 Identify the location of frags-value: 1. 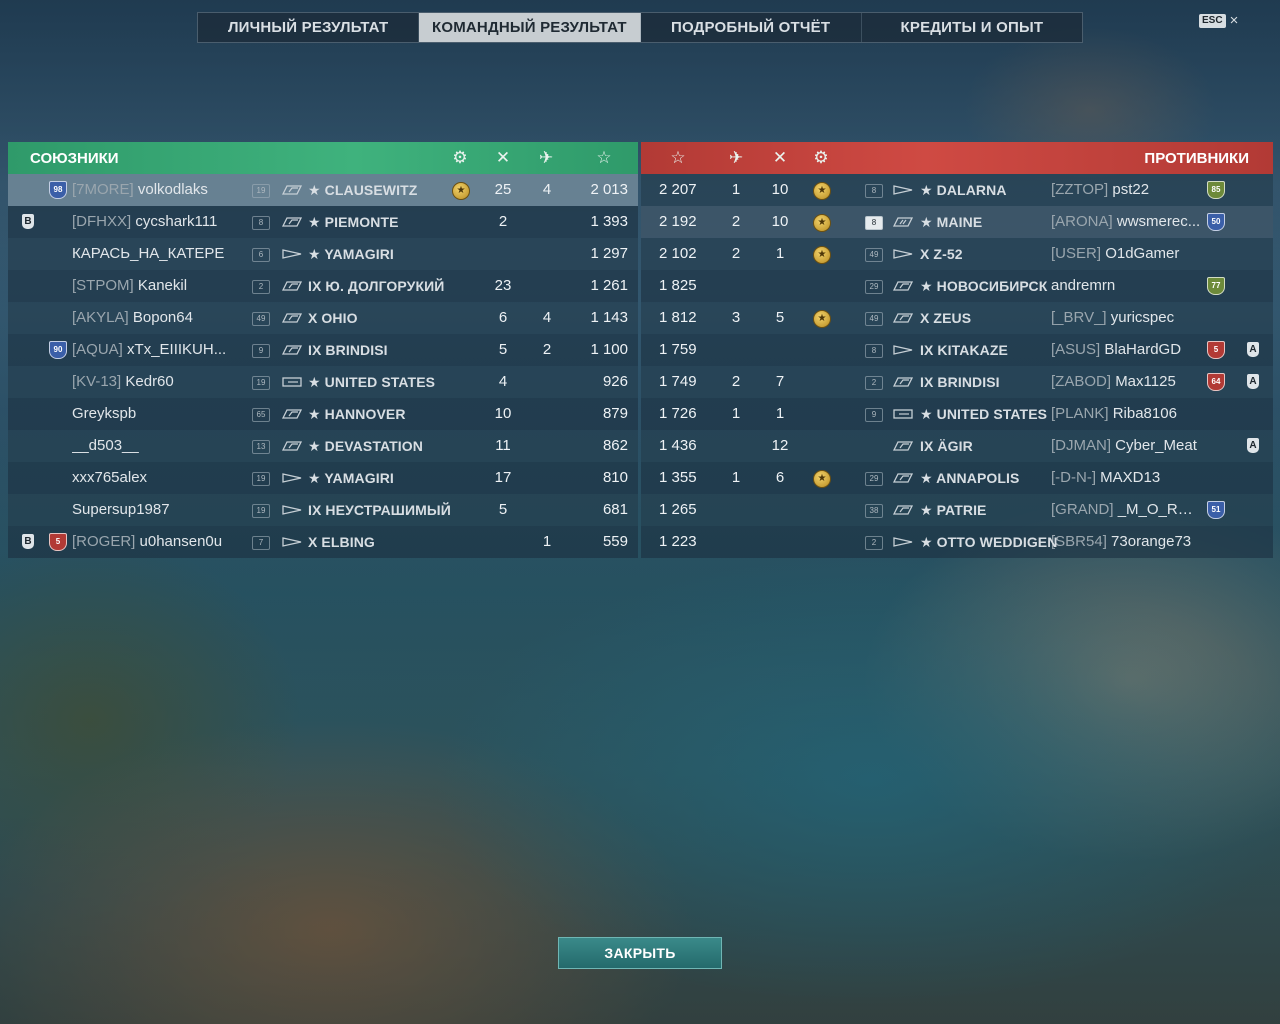
(780, 413).